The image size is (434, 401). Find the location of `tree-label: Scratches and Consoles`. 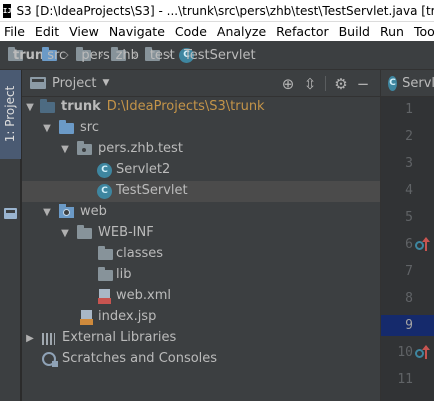

tree-label: Scratches and Consoles is located at coordinates (140, 358).